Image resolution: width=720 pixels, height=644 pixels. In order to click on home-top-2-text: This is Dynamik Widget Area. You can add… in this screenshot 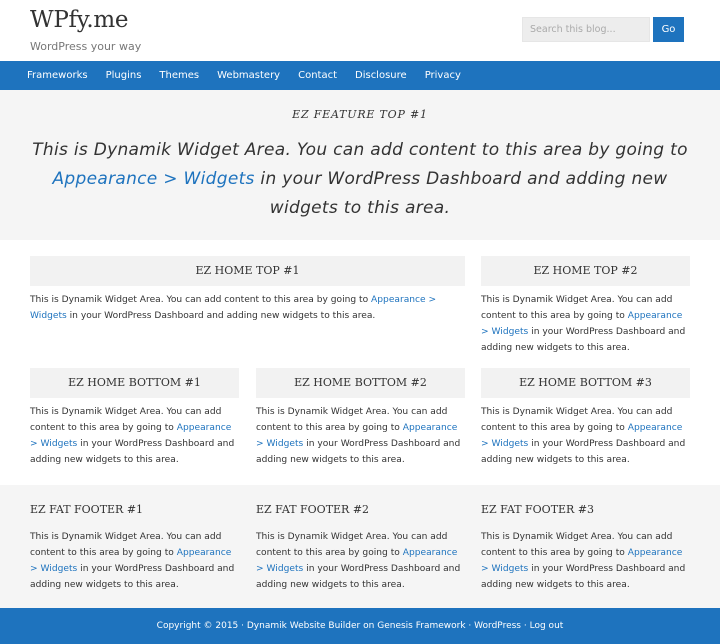, I will do `click(585, 324)`.